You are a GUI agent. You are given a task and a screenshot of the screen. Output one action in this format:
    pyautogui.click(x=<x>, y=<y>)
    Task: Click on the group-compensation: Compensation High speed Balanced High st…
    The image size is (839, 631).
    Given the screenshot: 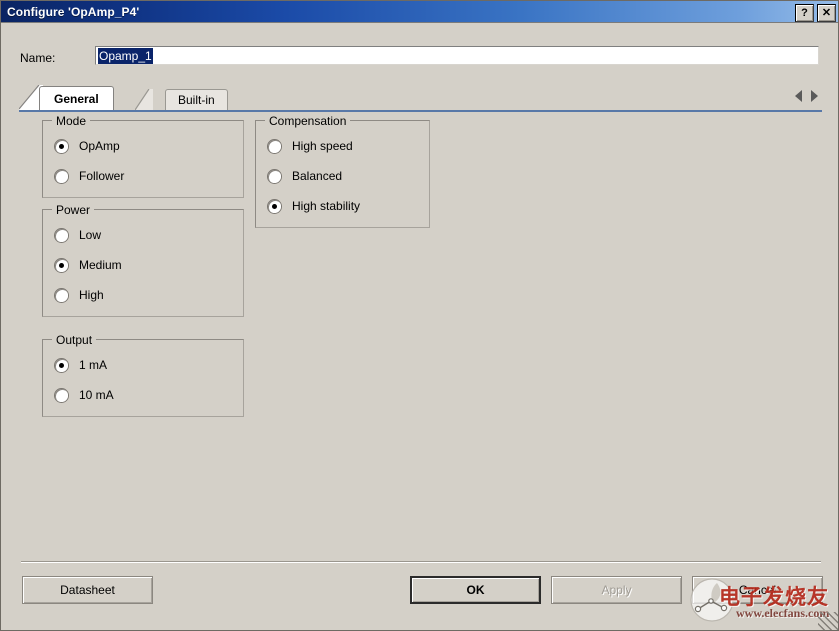 What is the action you would take?
    pyautogui.click(x=342, y=171)
    